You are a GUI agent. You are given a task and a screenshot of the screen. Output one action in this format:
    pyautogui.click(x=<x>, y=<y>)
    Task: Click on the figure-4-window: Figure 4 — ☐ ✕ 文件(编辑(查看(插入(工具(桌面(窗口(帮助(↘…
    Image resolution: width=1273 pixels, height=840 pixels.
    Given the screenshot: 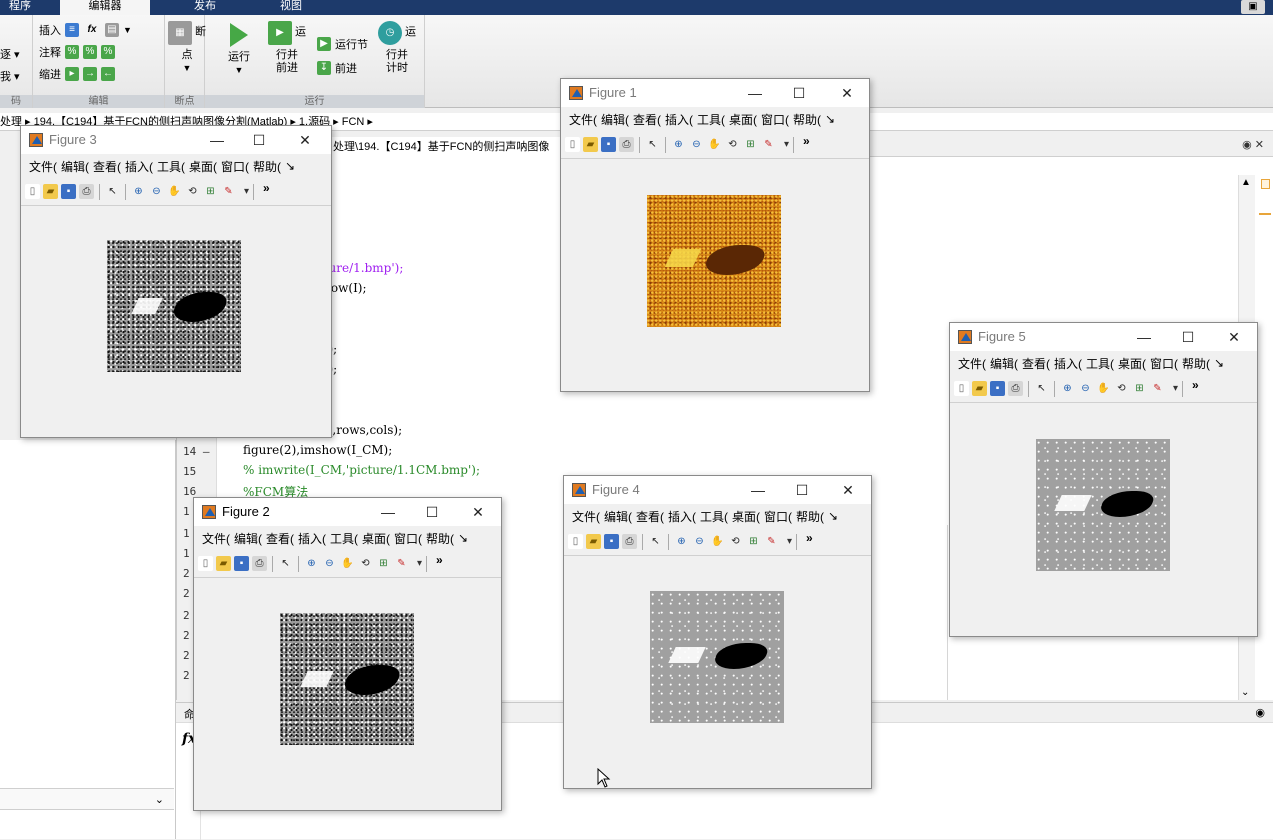 What is the action you would take?
    pyautogui.click(x=717, y=632)
    